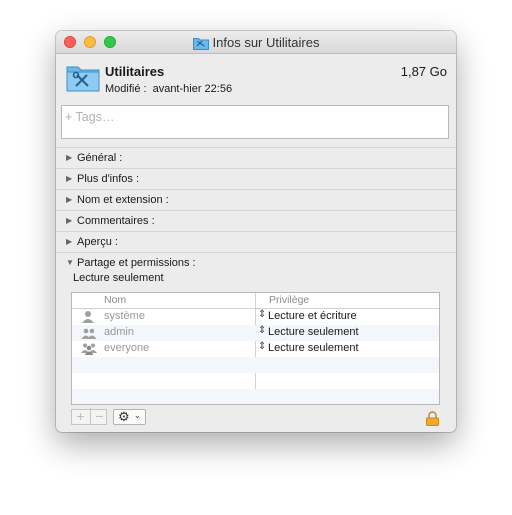 The height and width of the screenshot is (515, 512). Describe the element at coordinates (118, 278) in the screenshot. I see `permissions-summary: Lecture seulement` at that location.